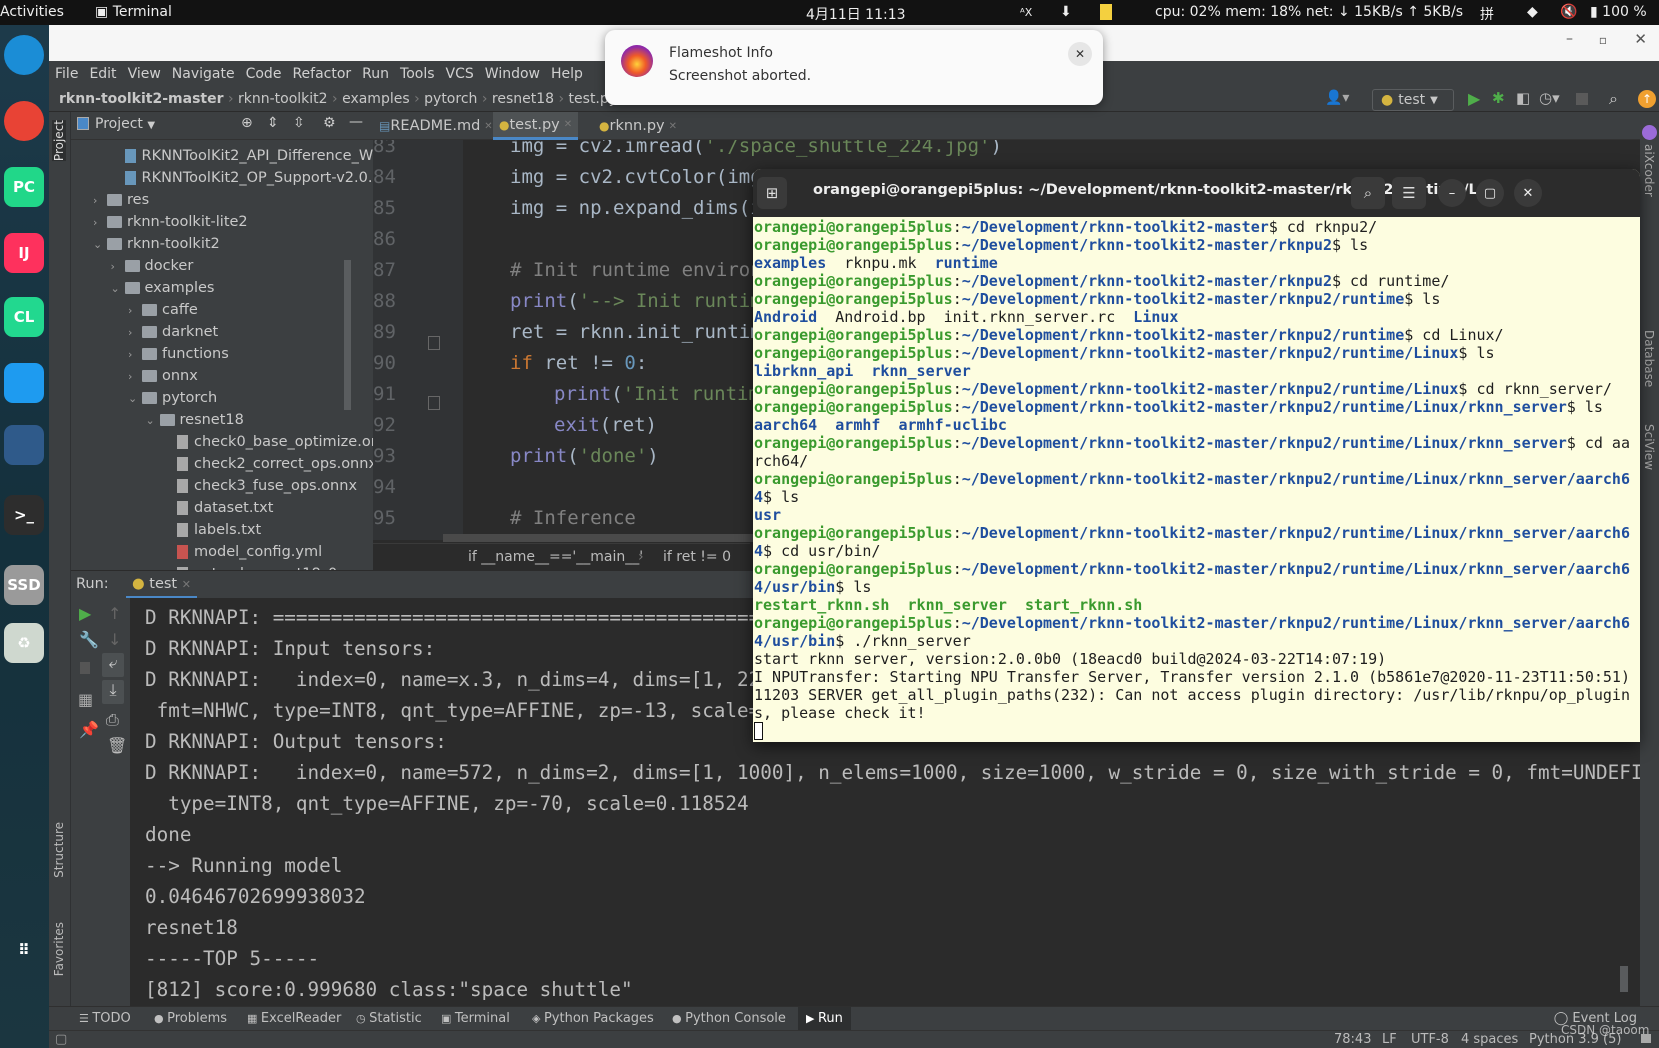  What do you see at coordinates (195, 420) in the screenshot?
I see `tree-item: ⌄ resnet18` at bounding box center [195, 420].